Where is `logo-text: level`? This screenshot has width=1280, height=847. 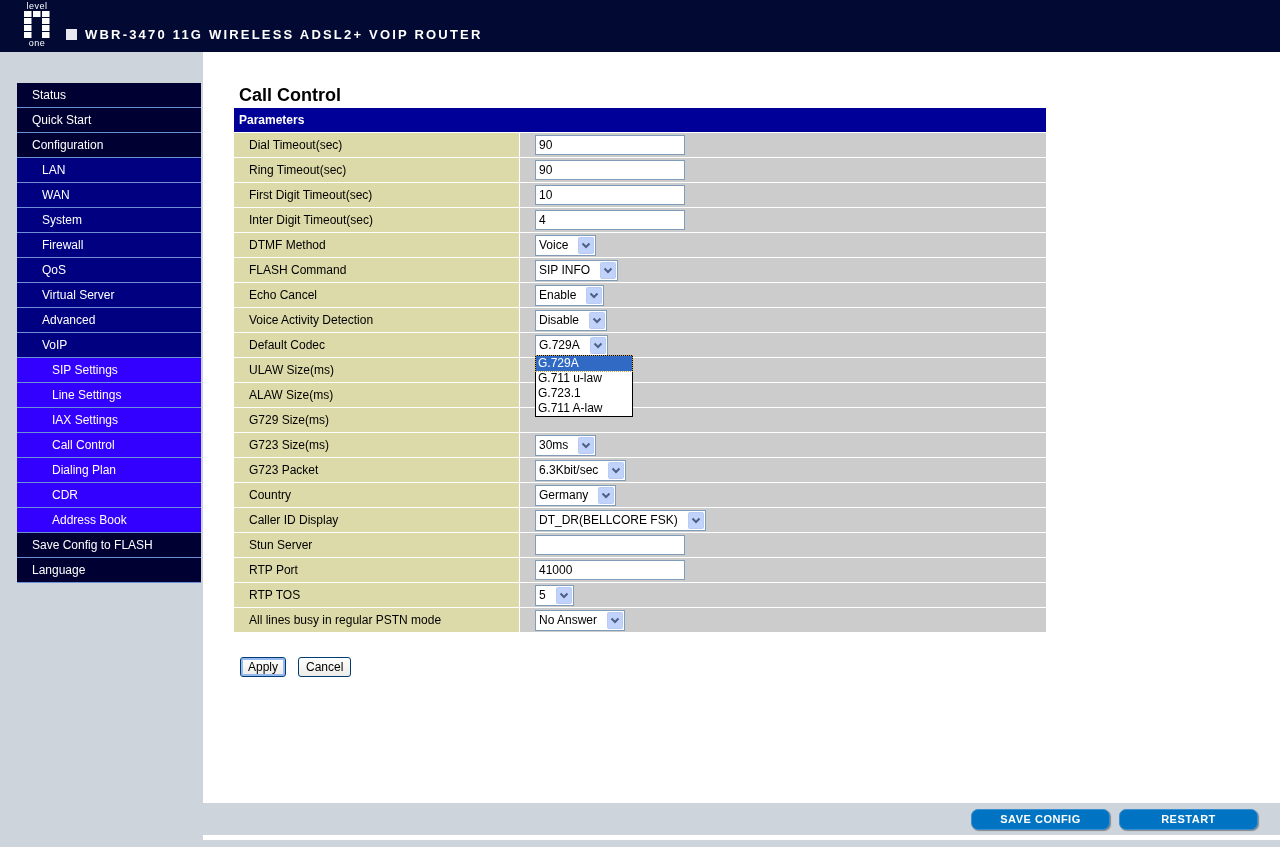
logo-text: level is located at coordinates (37, 6).